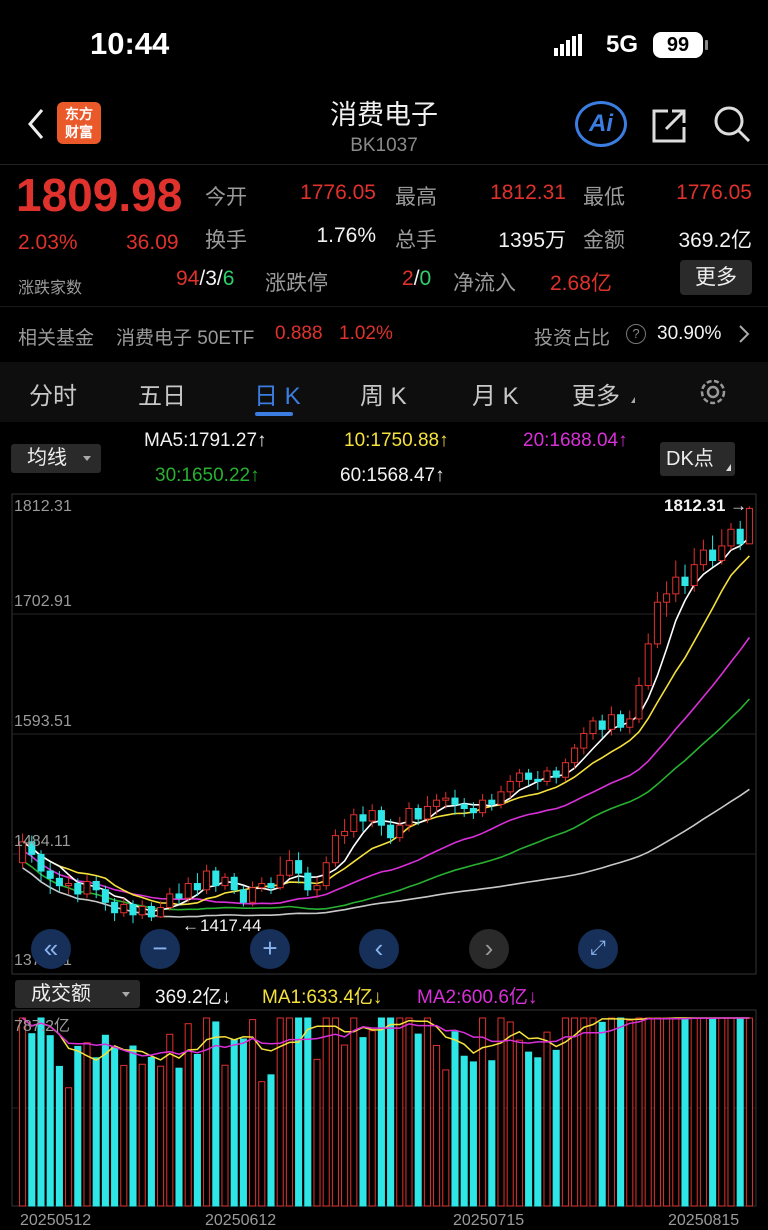 The height and width of the screenshot is (1230, 768). What do you see at coordinates (160, 949) in the screenshot?
I see `zoom-out-icon: −` at bounding box center [160, 949].